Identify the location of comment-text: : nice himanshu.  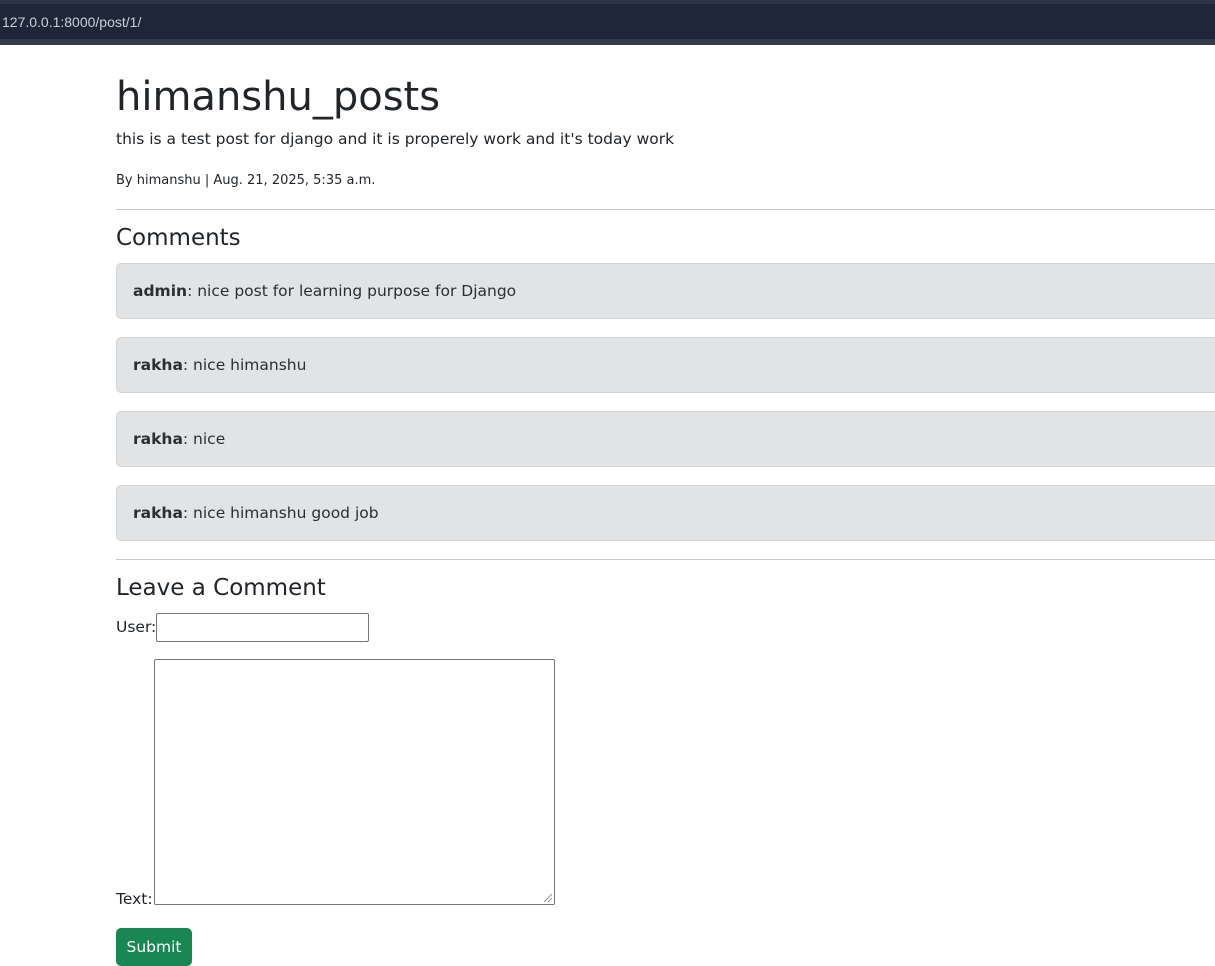
(244, 365).